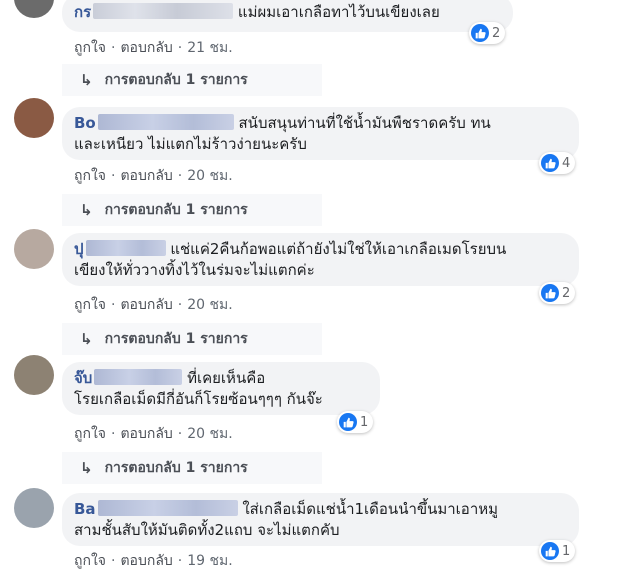  I want to click on comment-author: จ๊บ, so click(128, 378).